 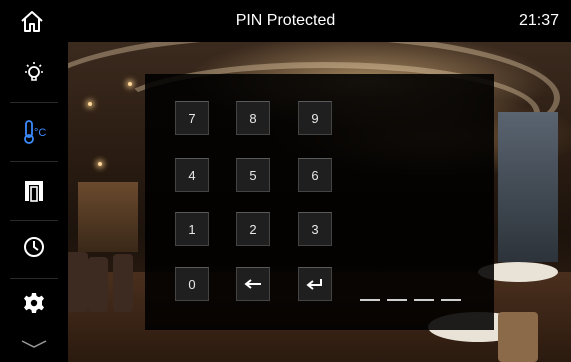 I want to click on key-2: 2, so click(x=253, y=229).